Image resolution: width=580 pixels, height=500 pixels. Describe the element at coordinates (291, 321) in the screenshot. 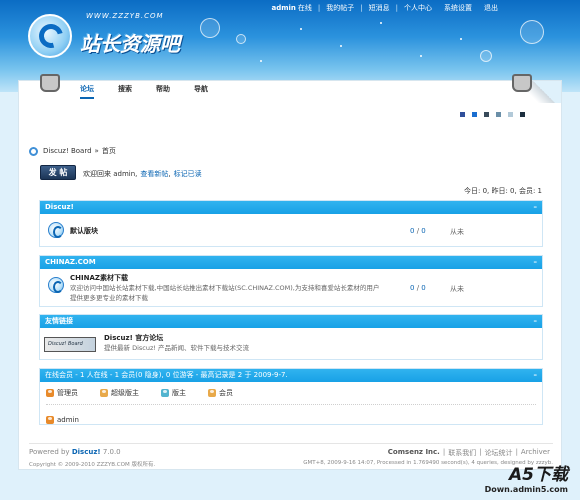

I see `category-header: 友情链接 –` at that location.